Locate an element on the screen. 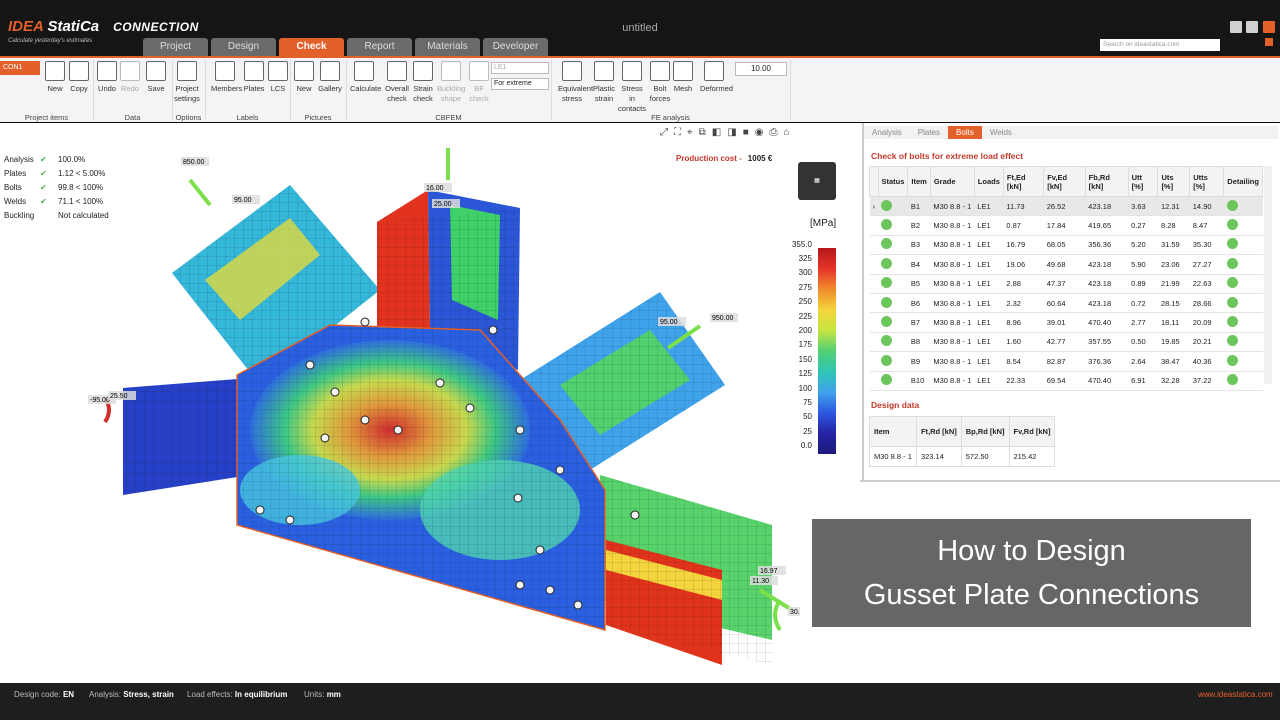 The width and height of the screenshot is (1280, 720). table-cell: 8.54 is located at coordinates (1023, 361).